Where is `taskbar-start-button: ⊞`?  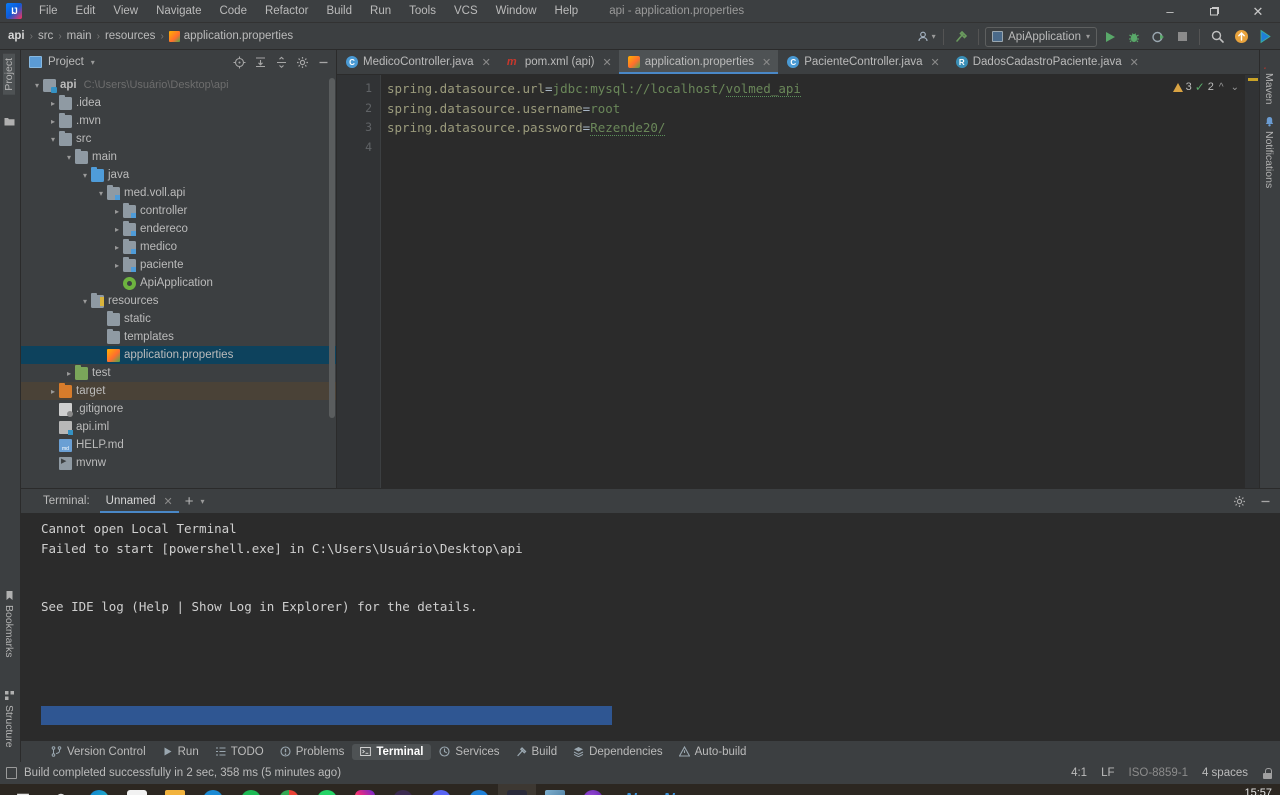
taskbar-start-button: ⊞ is located at coordinates (23, 789).